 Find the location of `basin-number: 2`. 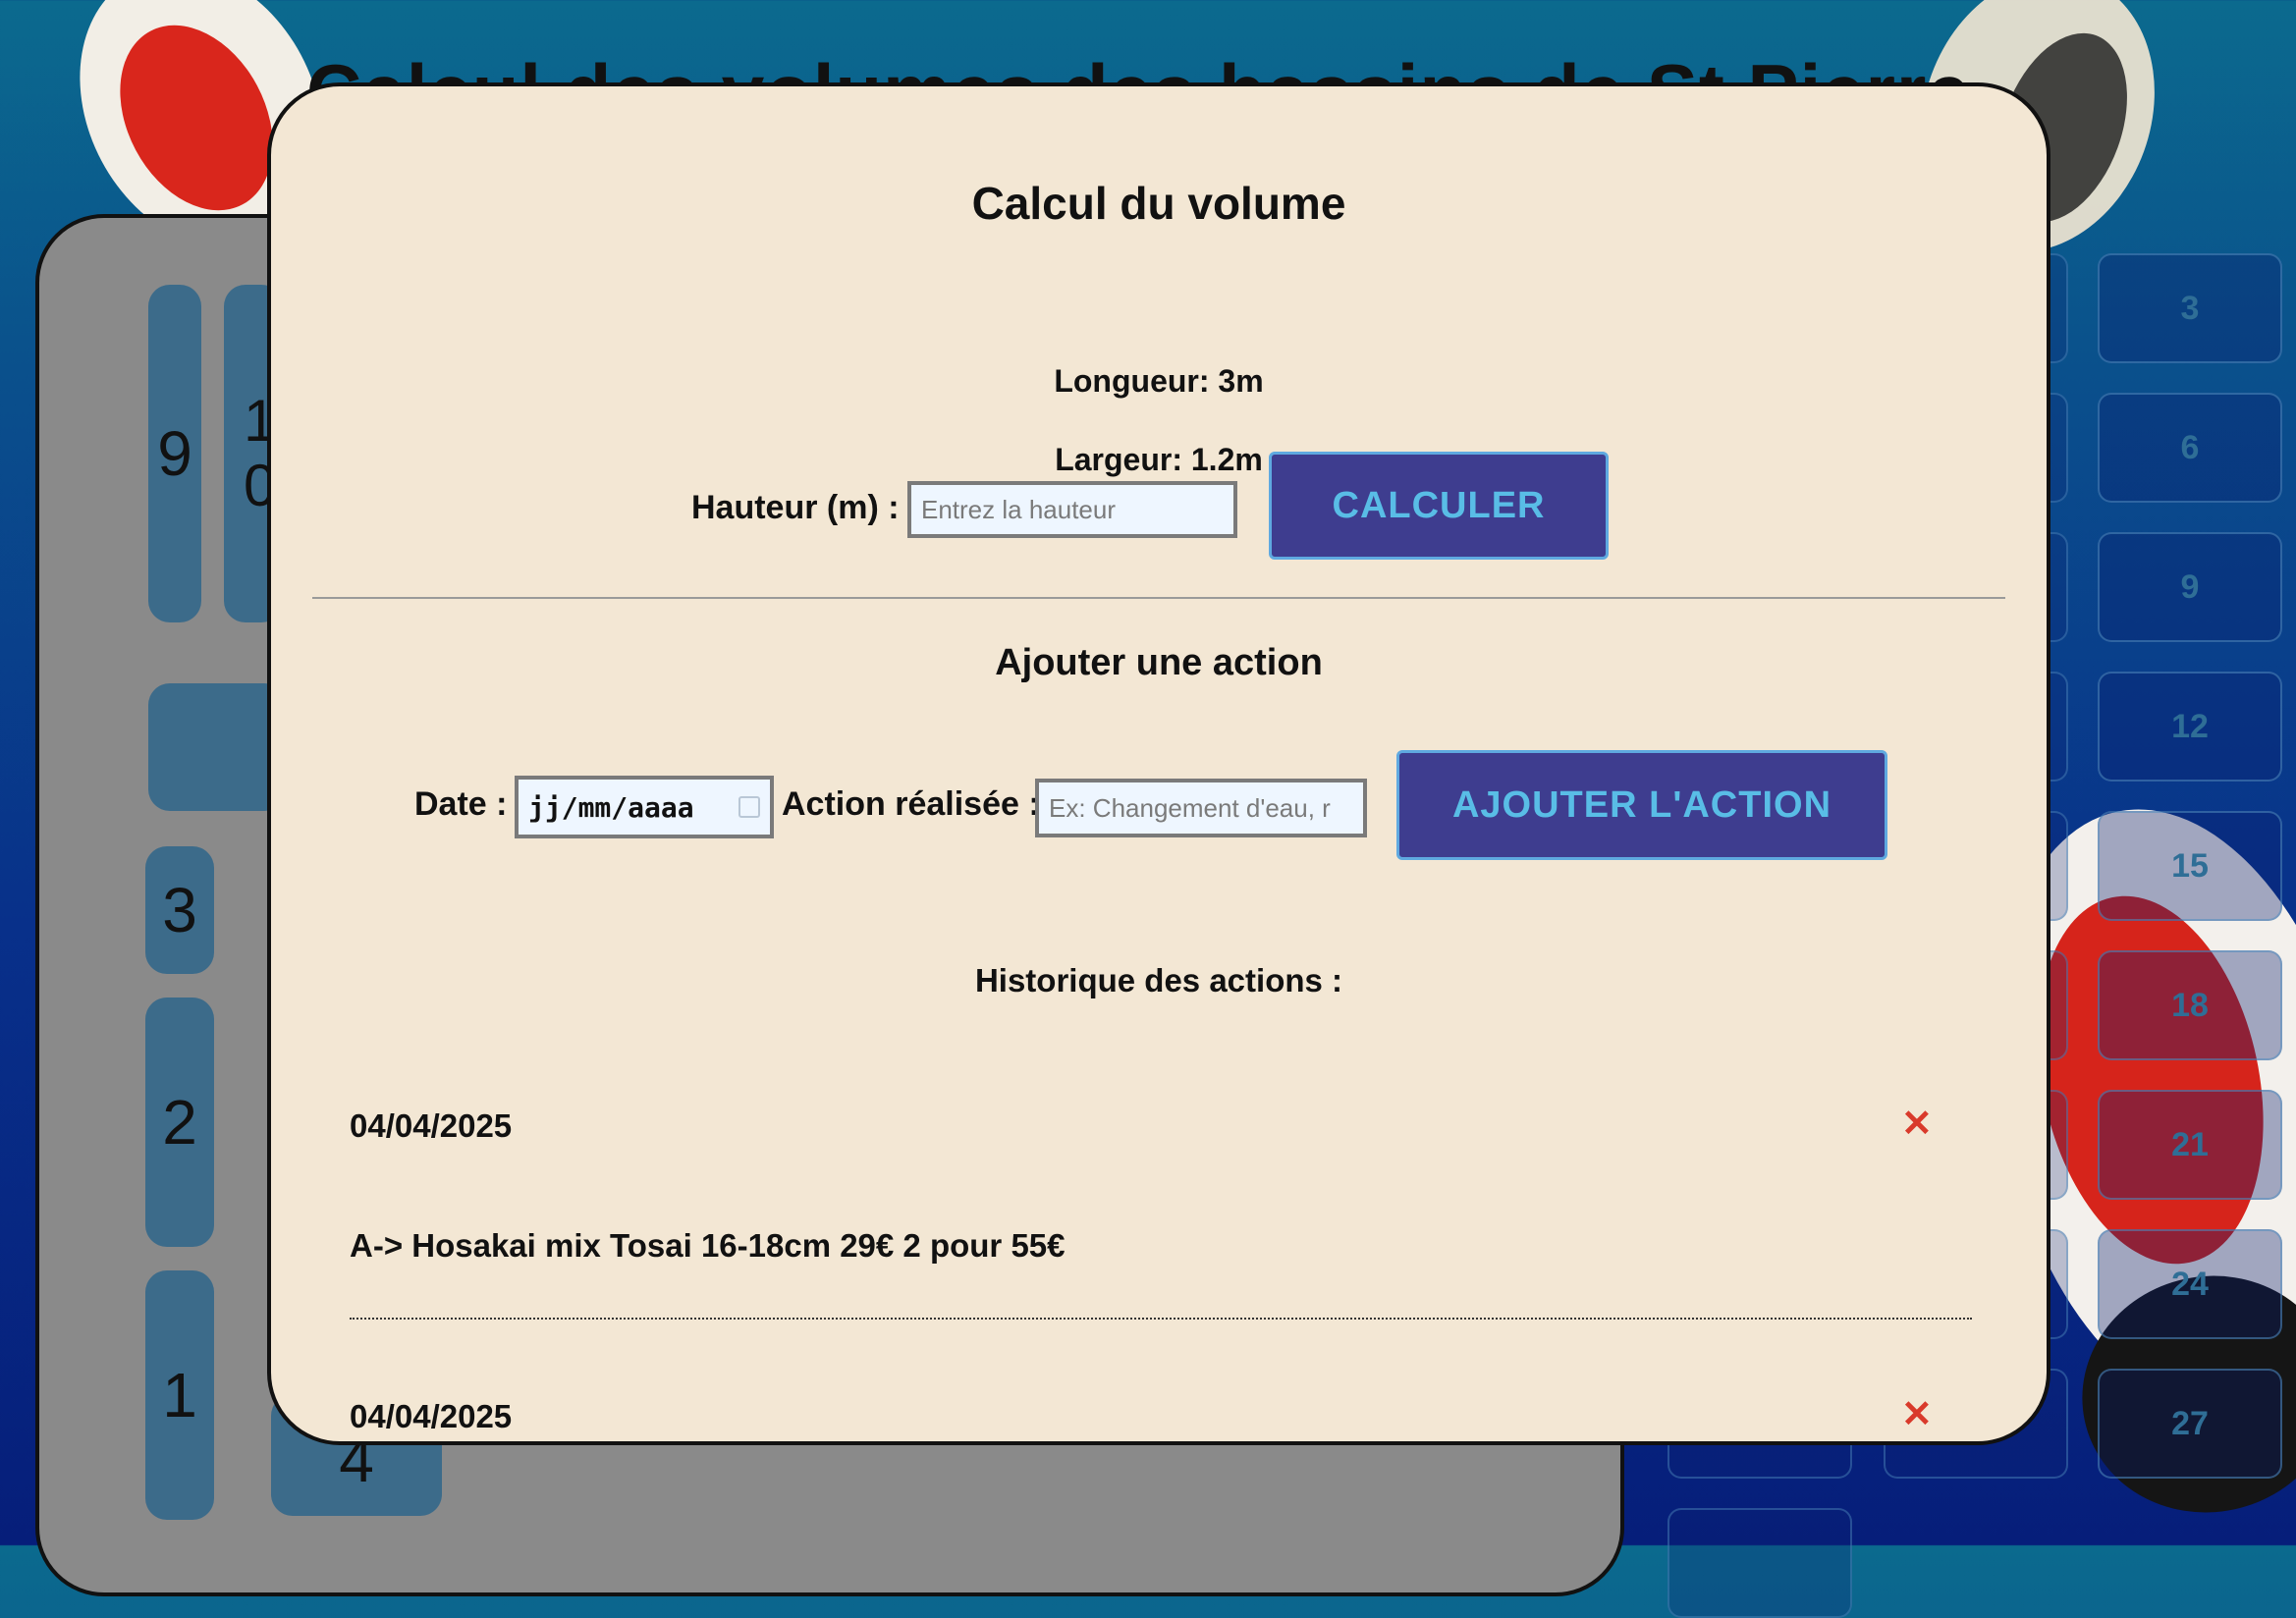

basin-number: 2 is located at coordinates (179, 1122).